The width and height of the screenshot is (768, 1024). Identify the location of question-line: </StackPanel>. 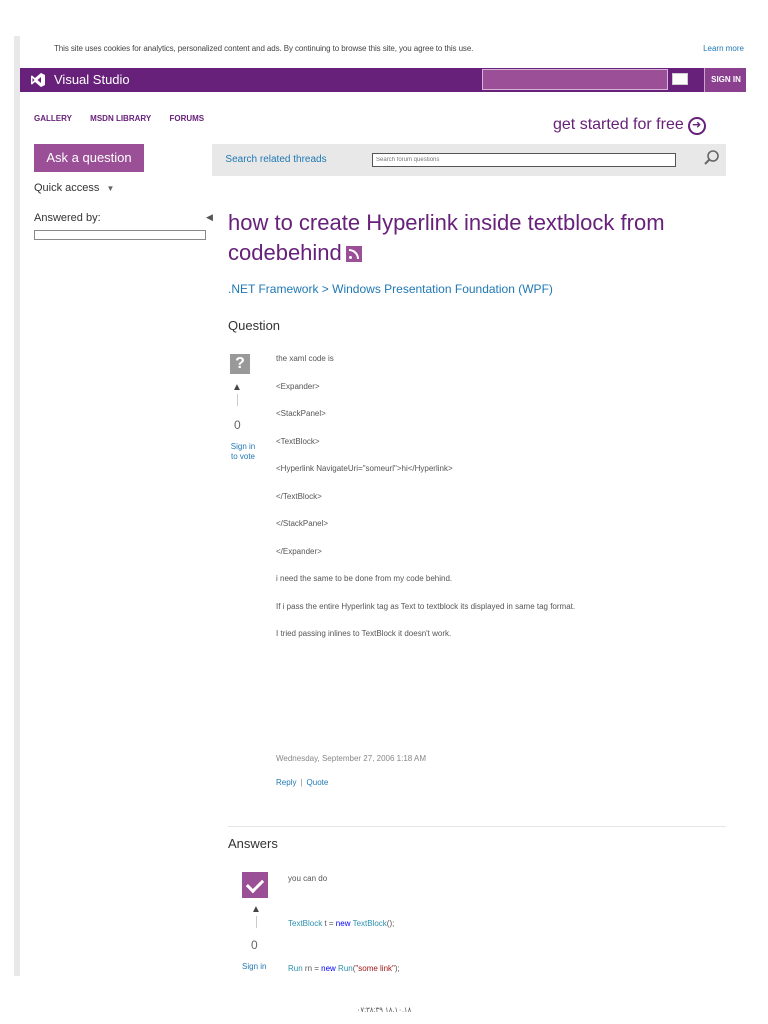
(302, 523).